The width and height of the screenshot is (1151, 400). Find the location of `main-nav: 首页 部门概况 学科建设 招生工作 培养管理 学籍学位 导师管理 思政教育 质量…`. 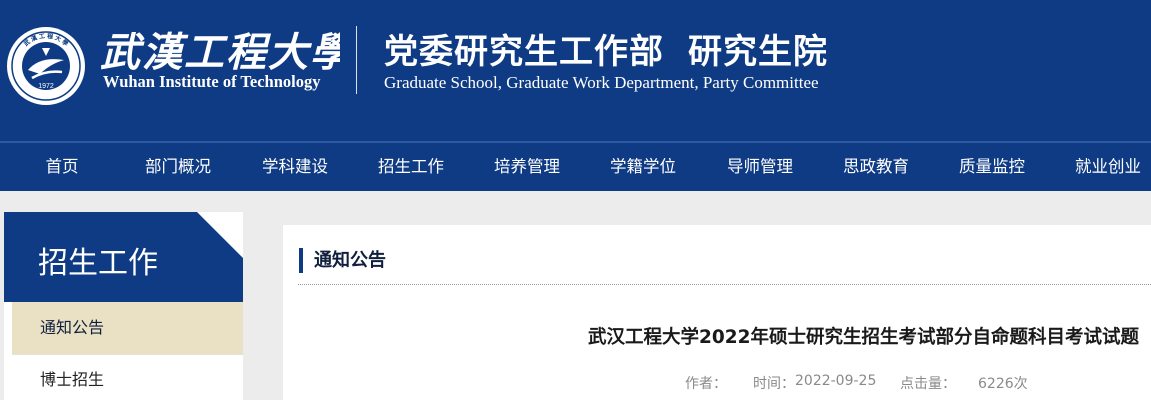

main-nav: 首页 部门概况 学科建设 招生工作 培养管理 学籍学位 导师管理 思政教育 质量… is located at coordinates (575, 166).